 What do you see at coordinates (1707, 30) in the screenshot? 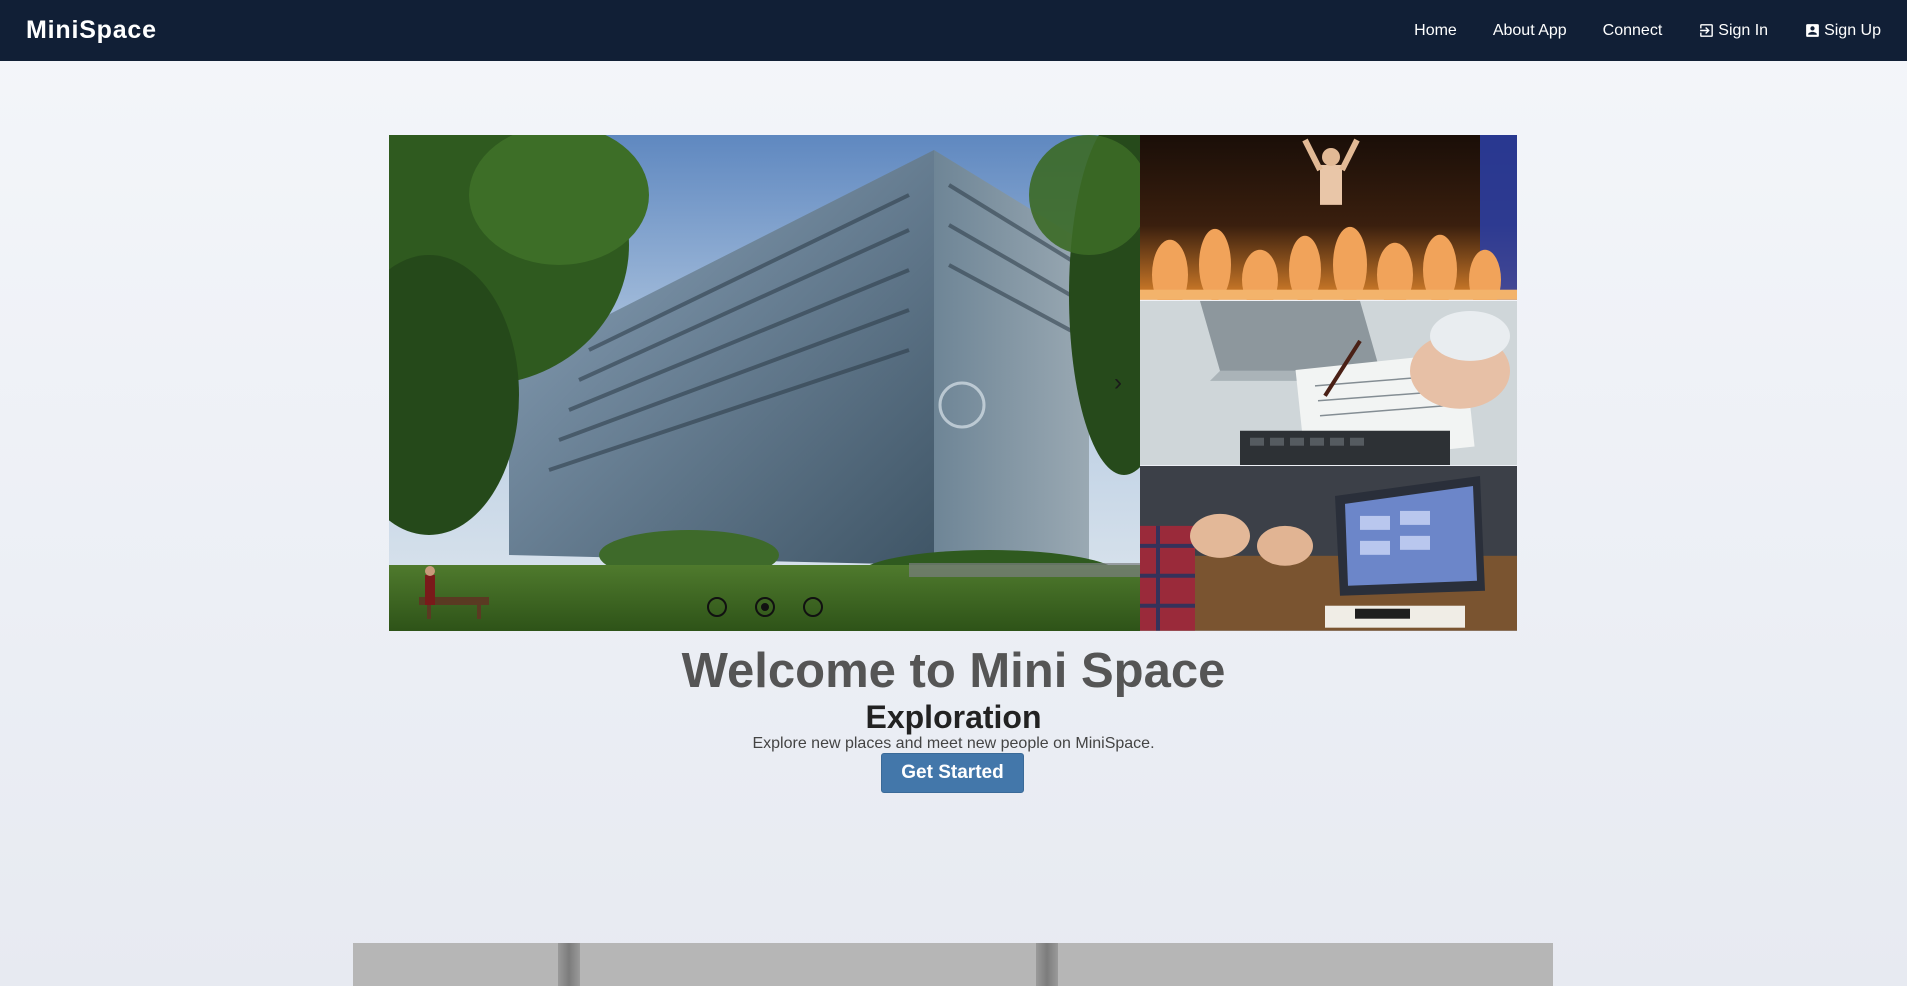
I see `sign-in-icon` at bounding box center [1707, 30].